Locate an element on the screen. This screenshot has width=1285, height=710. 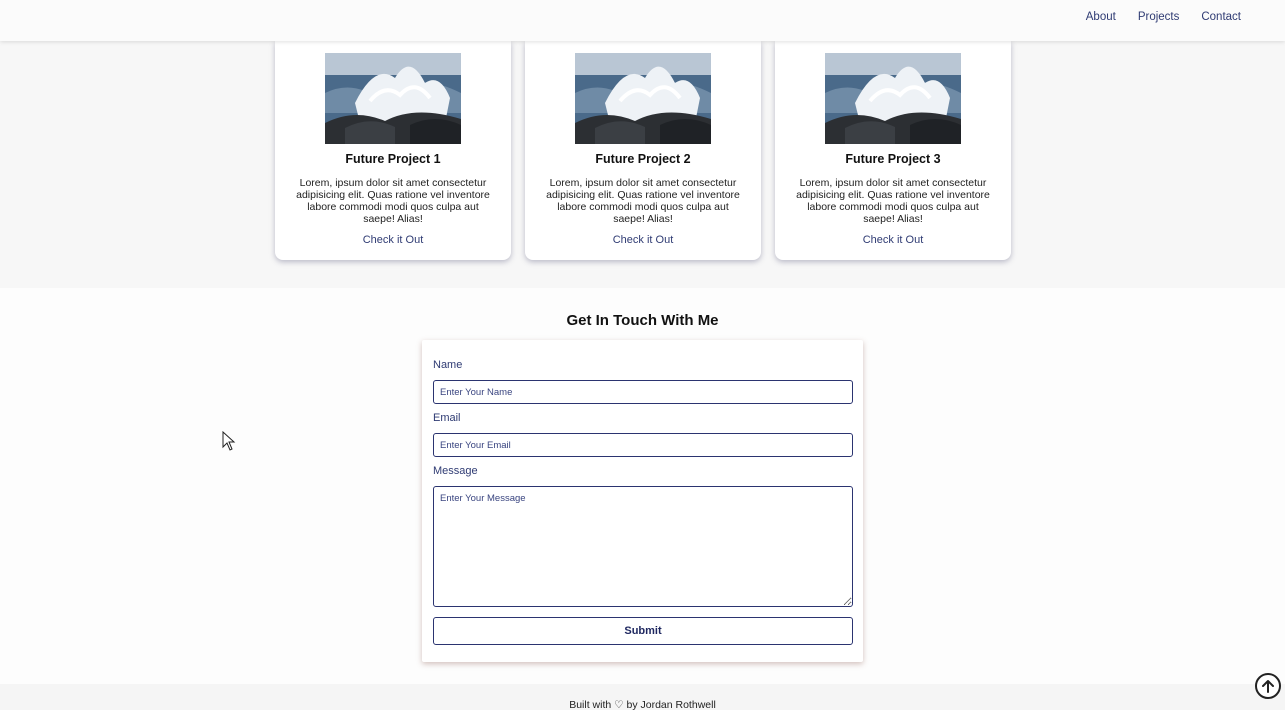
arrow-up-circle-icon is located at coordinates (1268, 686).